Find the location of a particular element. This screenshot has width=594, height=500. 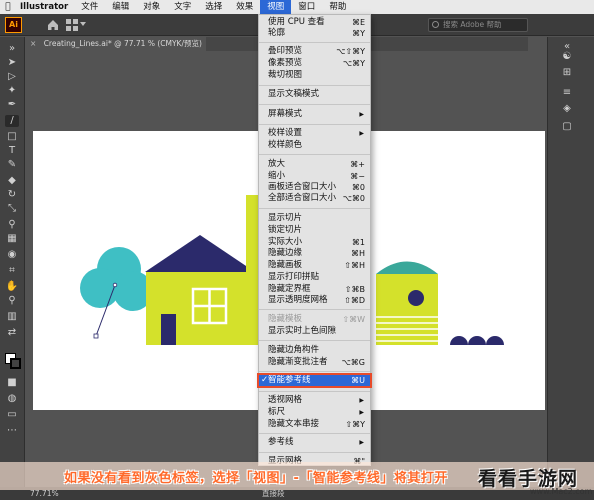

home-icon is located at coordinates (53, 25).